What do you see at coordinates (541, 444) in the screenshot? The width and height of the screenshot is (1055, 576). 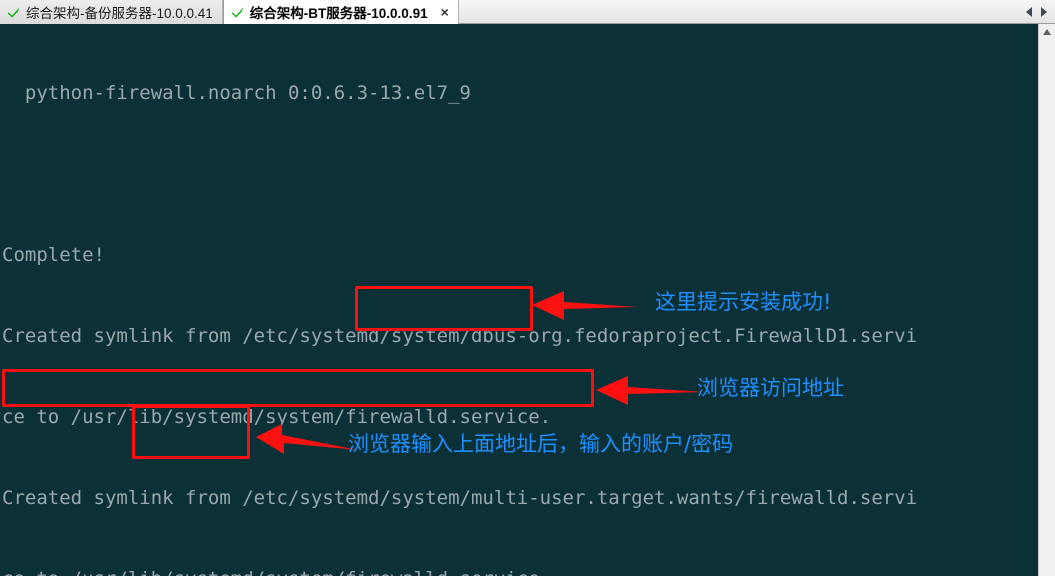 I see `annotation-text-credentials: 浏览器输入上面地址后，输入的账户/密码` at bounding box center [541, 444].